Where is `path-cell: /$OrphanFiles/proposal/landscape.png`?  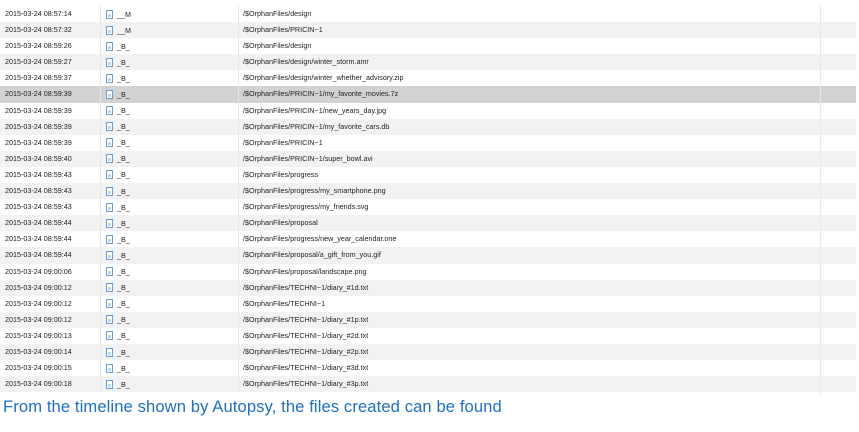 path-cell: /$OrphanFiles/proposal/landscape.png is located at coordinates (305, 271).